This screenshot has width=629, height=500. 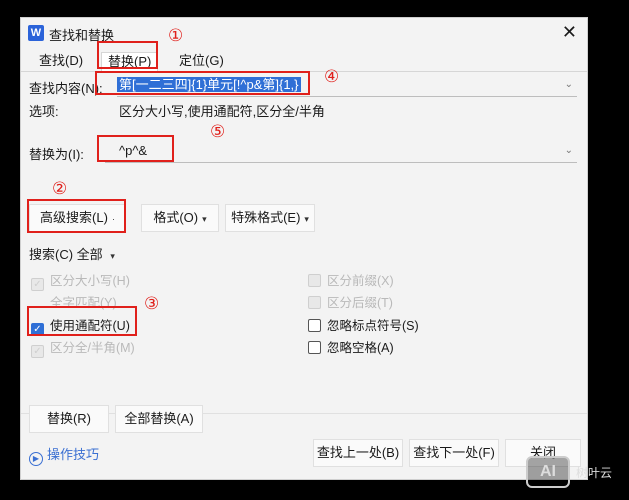 What do you see at coordinates (92, 348) in the screenshot?
I see `full-half-label: 区分全/半角(M)` at bounding box center [92, 348].